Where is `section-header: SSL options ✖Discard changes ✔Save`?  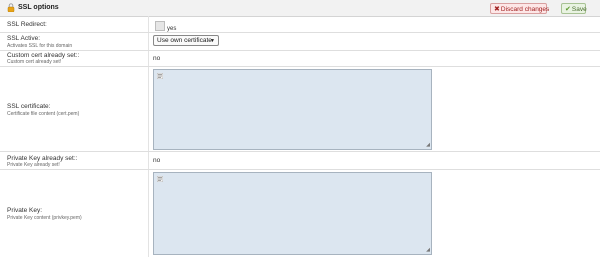
section-header: SSL options ✖Discard changes ✔Save is located at coordinates (300, 8).